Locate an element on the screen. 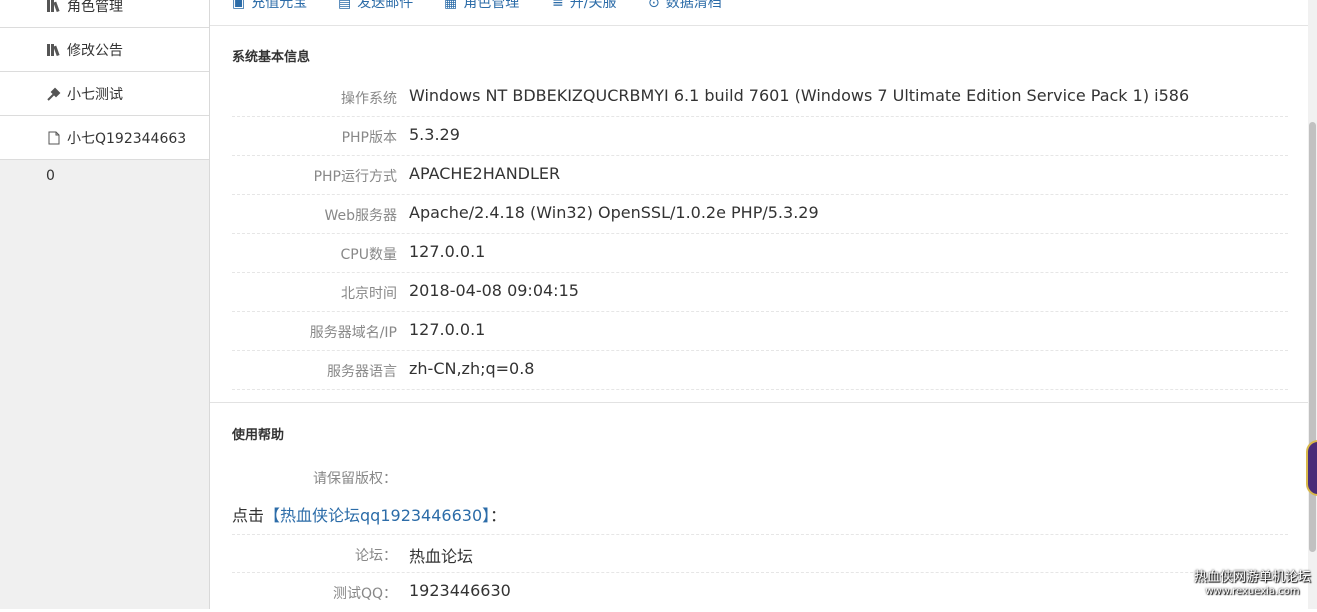  sidebar-item-role-management: 角色管理 is located at coordinates (104, 14).